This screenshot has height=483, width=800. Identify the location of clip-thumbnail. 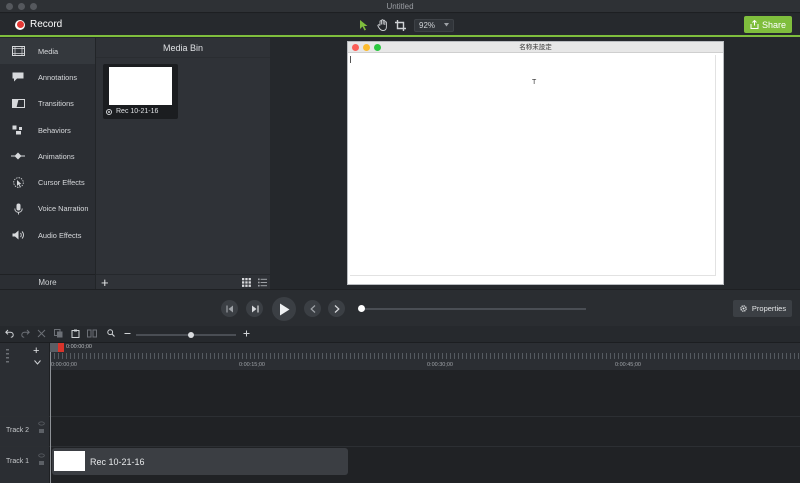
(69, 461).